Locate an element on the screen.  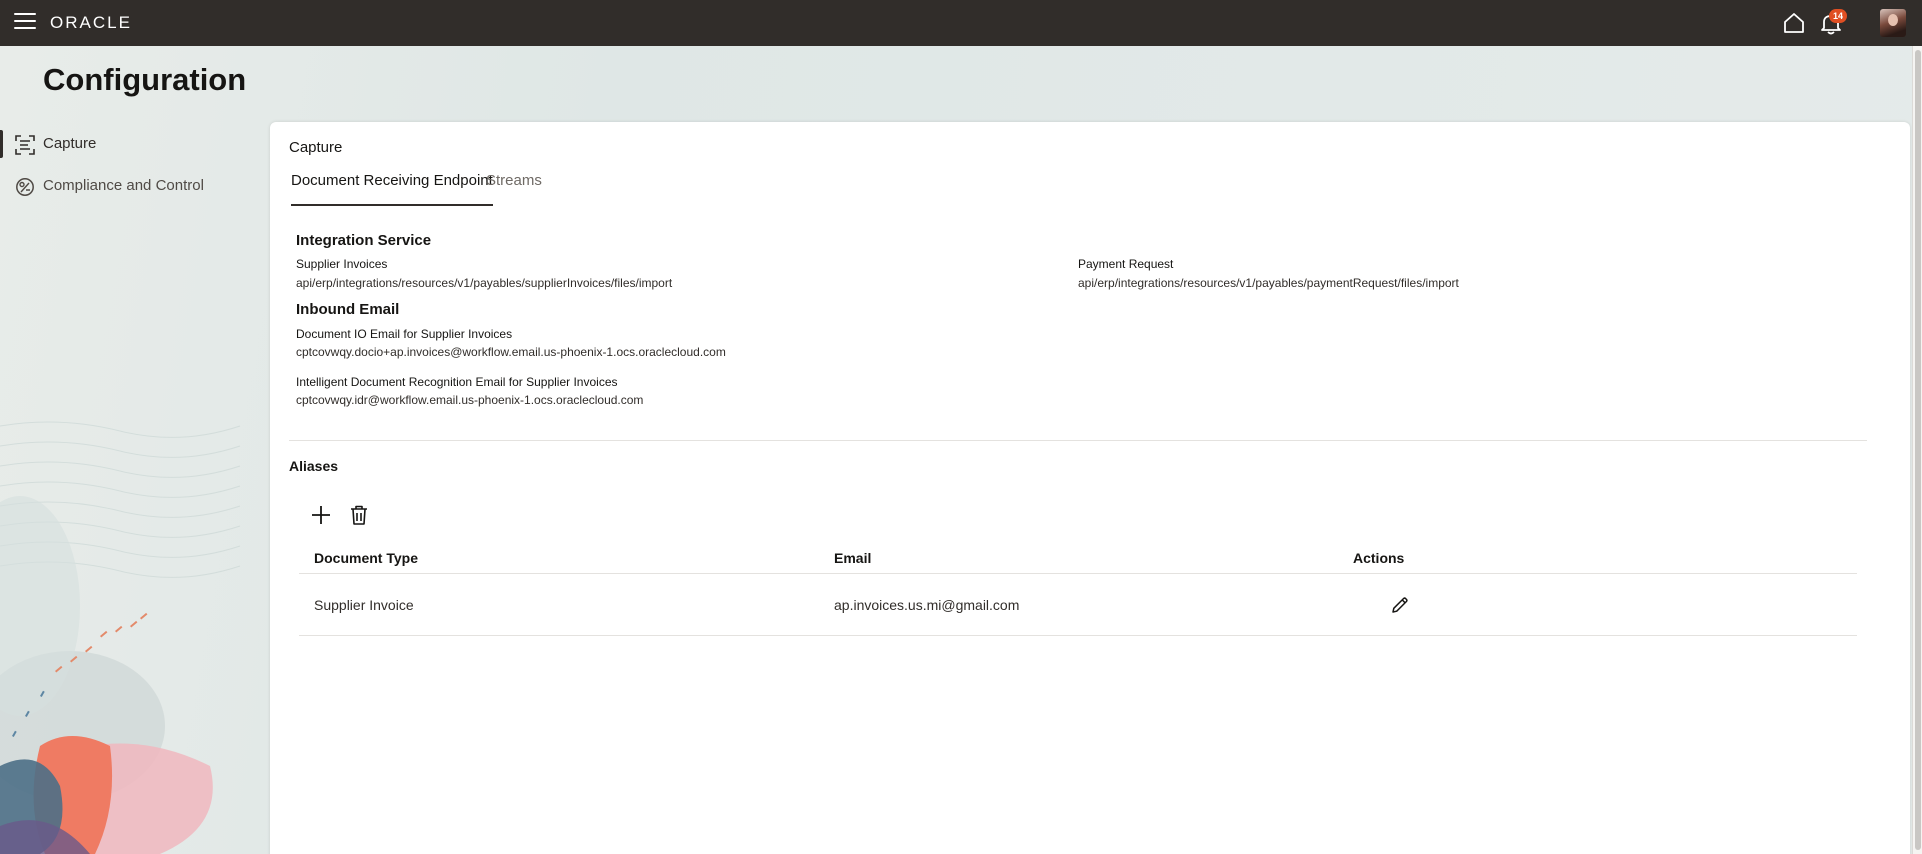
panel-title: Capture is located at coordinates (316, 147).